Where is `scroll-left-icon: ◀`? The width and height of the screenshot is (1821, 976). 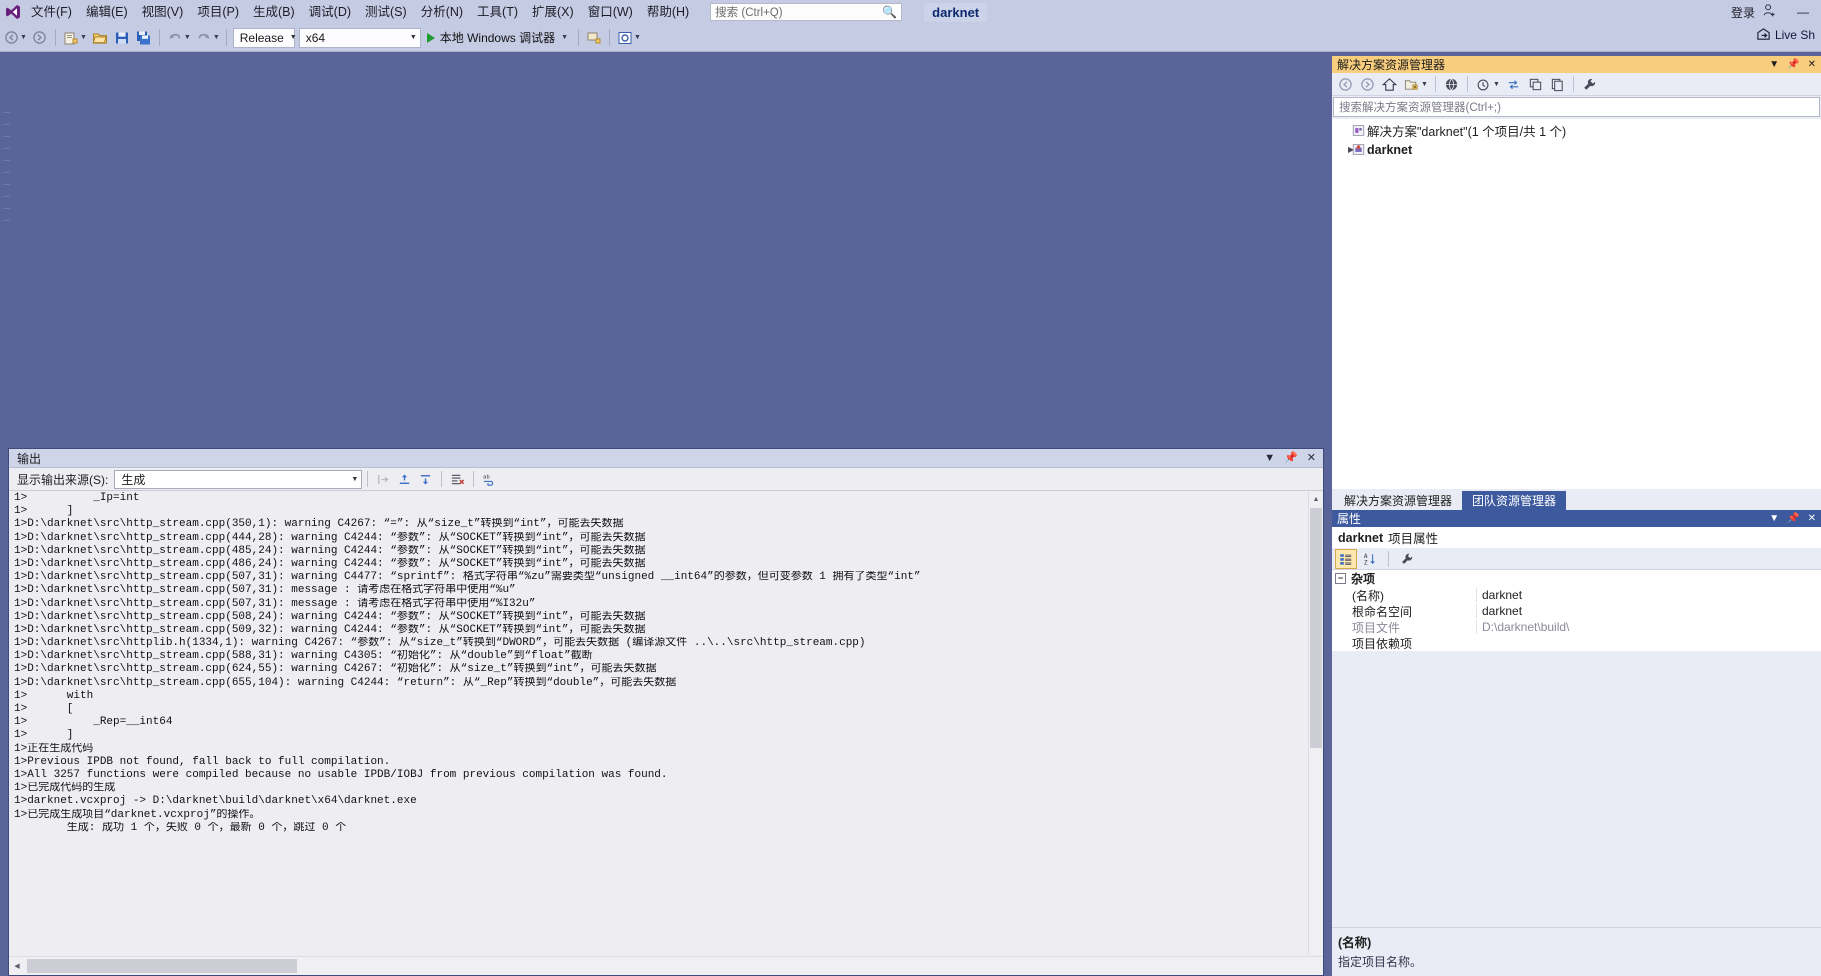
scroll-left-icon: ◀ is located at coordinates (17, 966).